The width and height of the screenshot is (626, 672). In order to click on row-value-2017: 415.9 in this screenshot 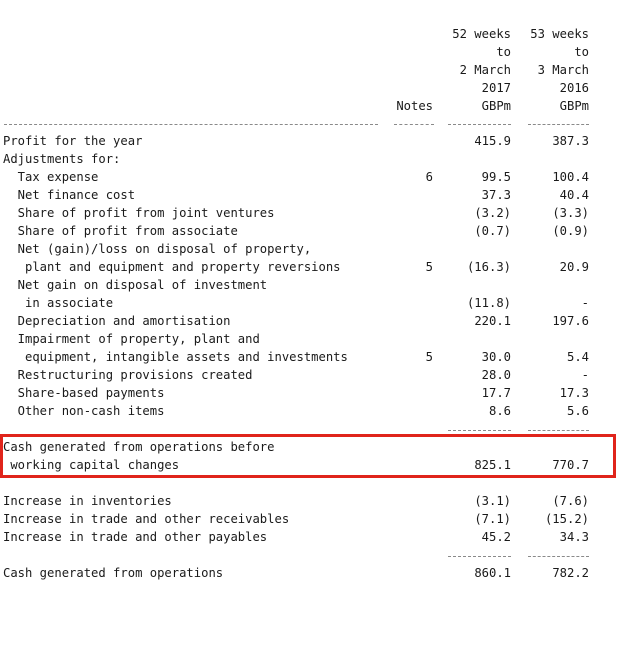, I will do `click(492, 141)`.